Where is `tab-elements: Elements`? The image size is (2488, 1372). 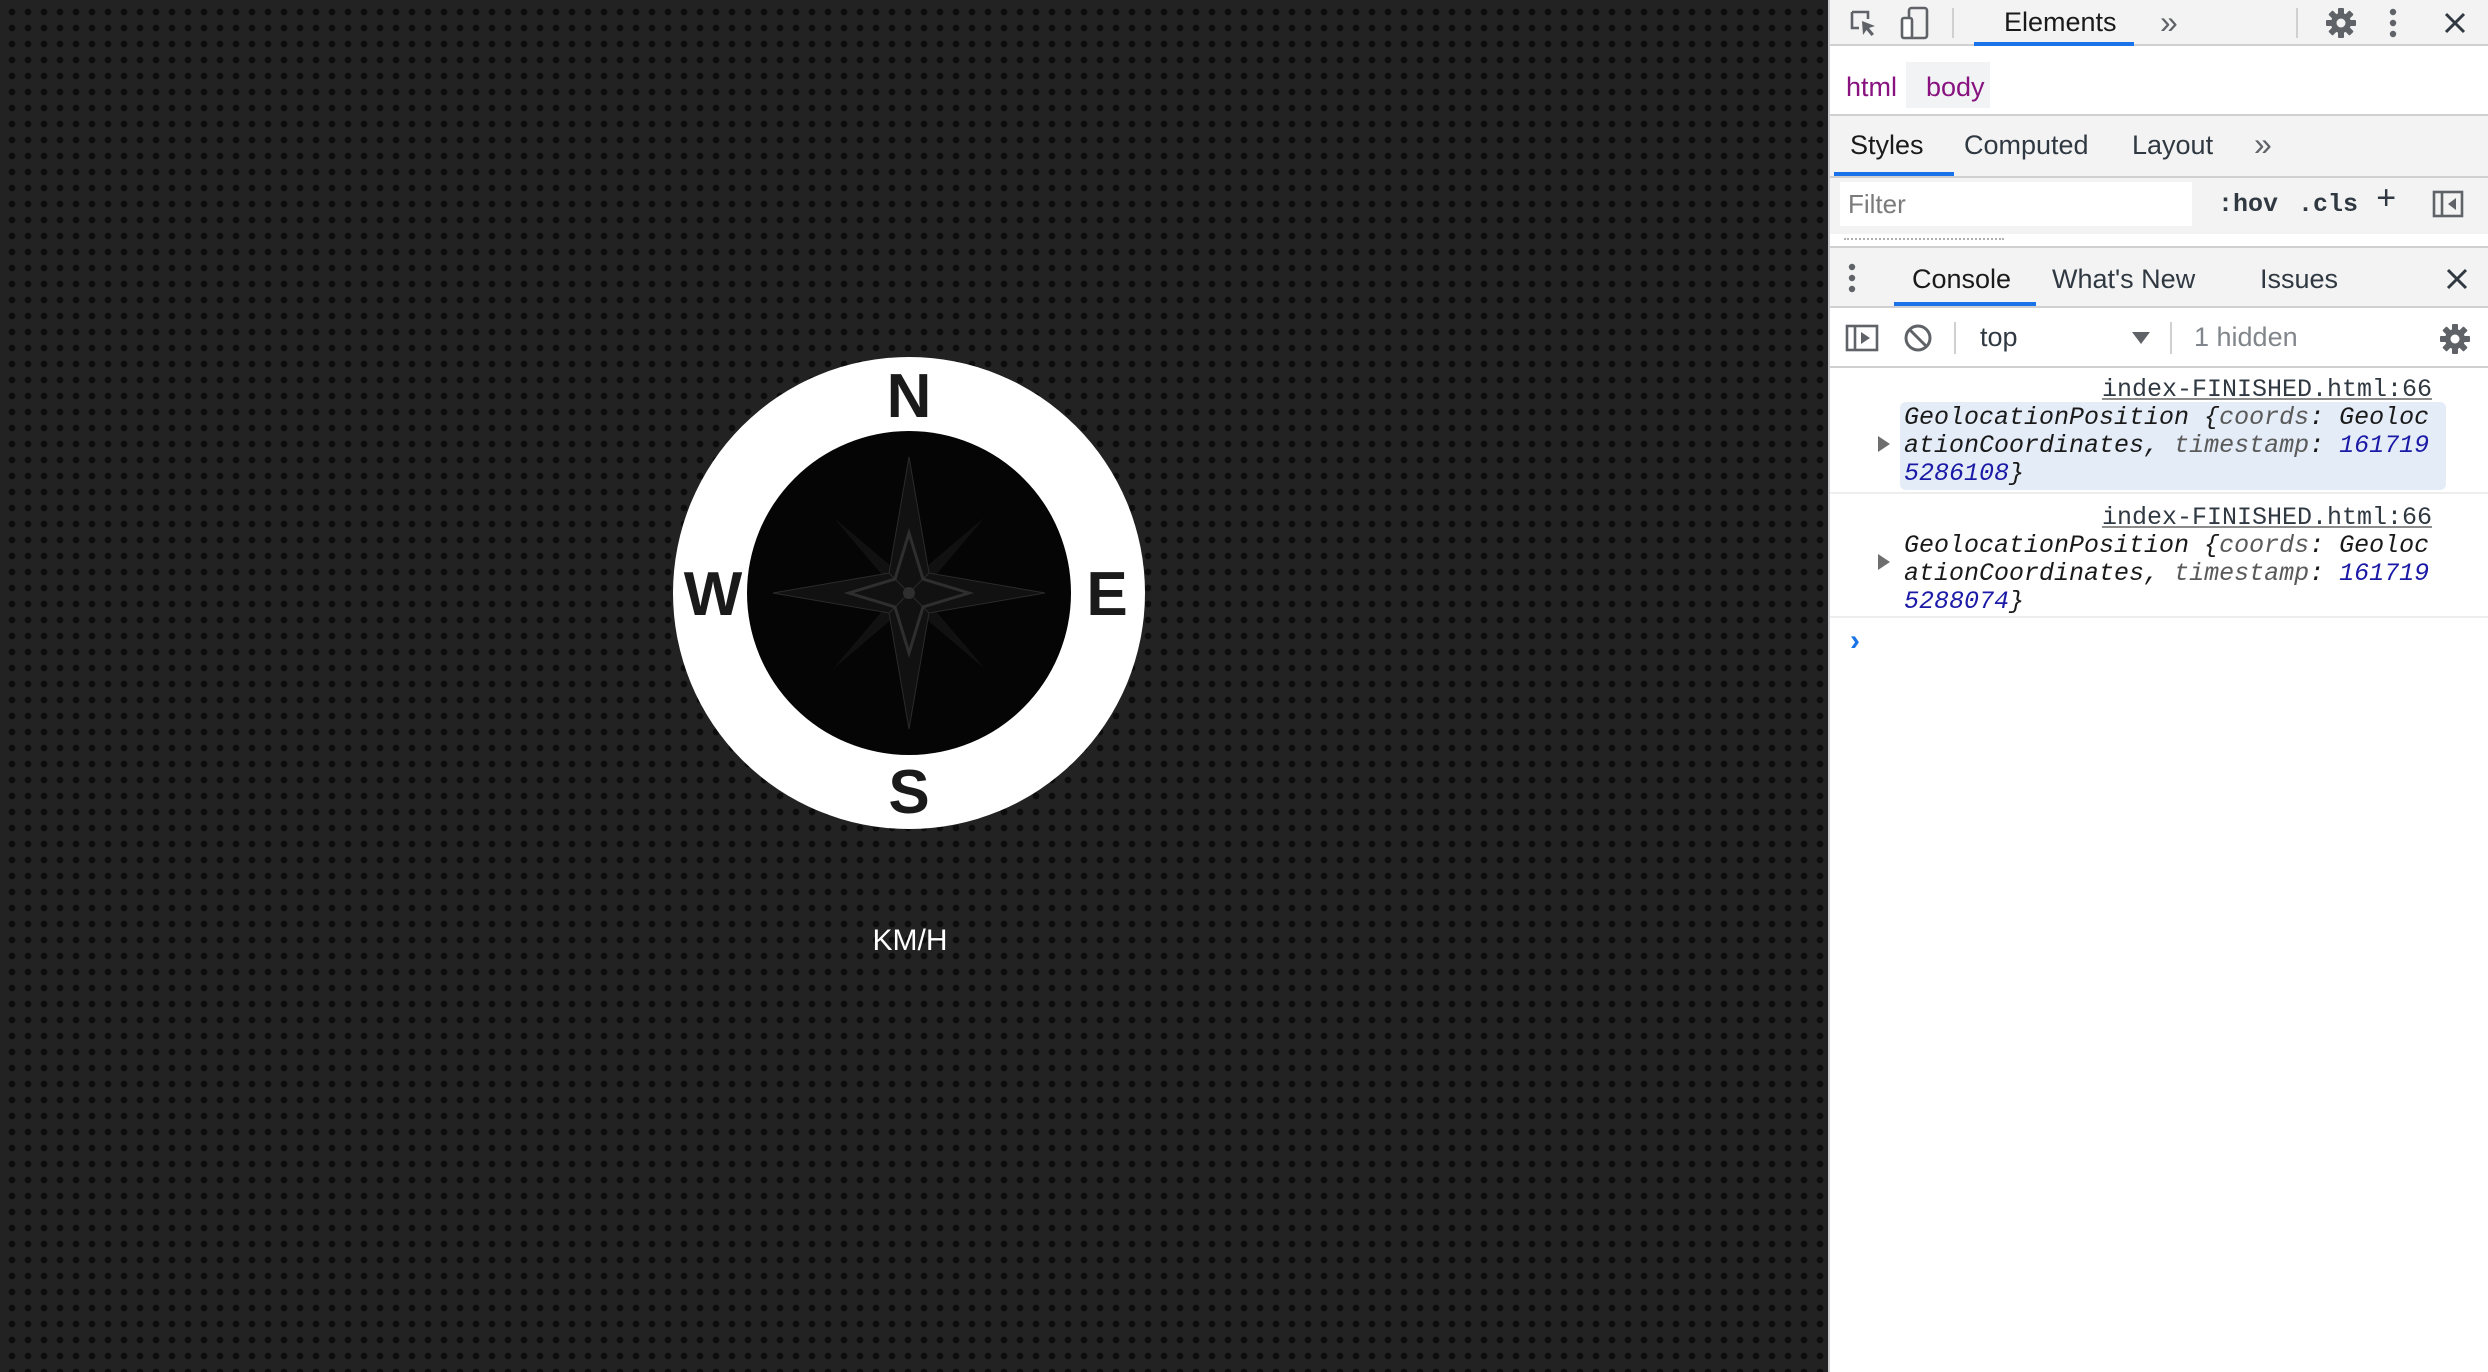
tab-elements: Elements is located at coordinates (2060, 22).